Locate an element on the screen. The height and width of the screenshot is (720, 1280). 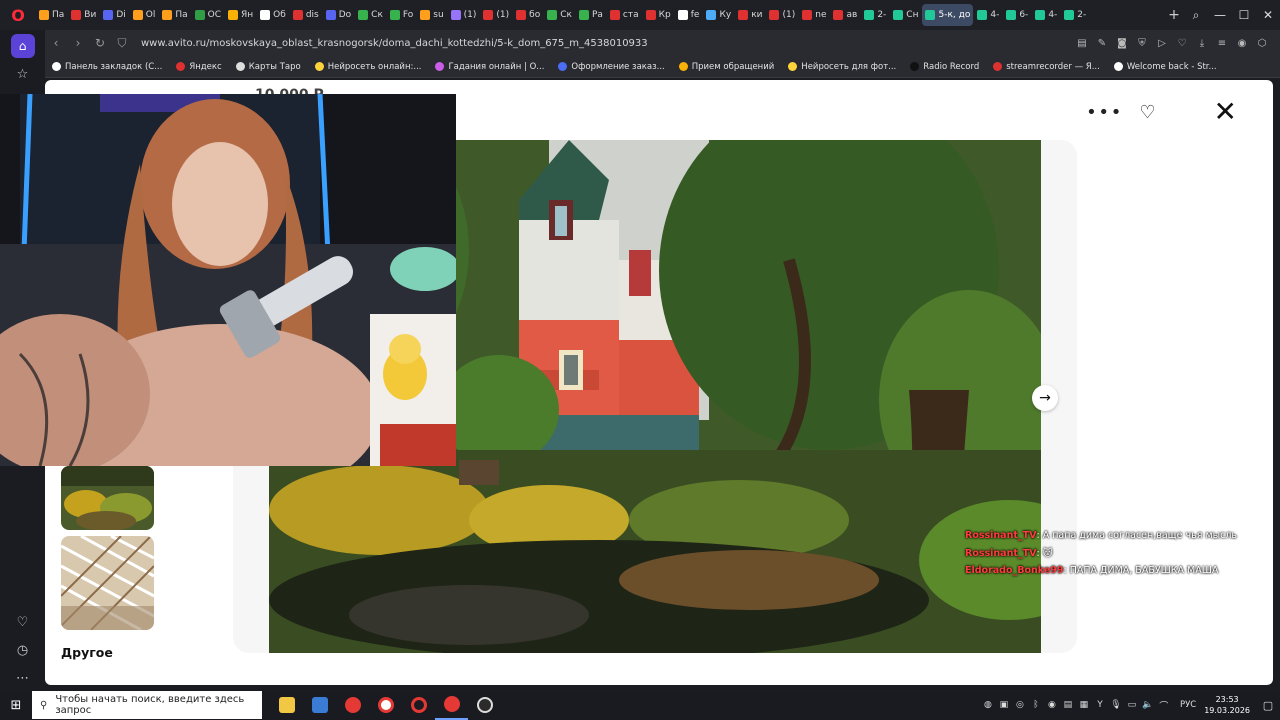
browser-tab: Кр is located at coordinates (658, 15).